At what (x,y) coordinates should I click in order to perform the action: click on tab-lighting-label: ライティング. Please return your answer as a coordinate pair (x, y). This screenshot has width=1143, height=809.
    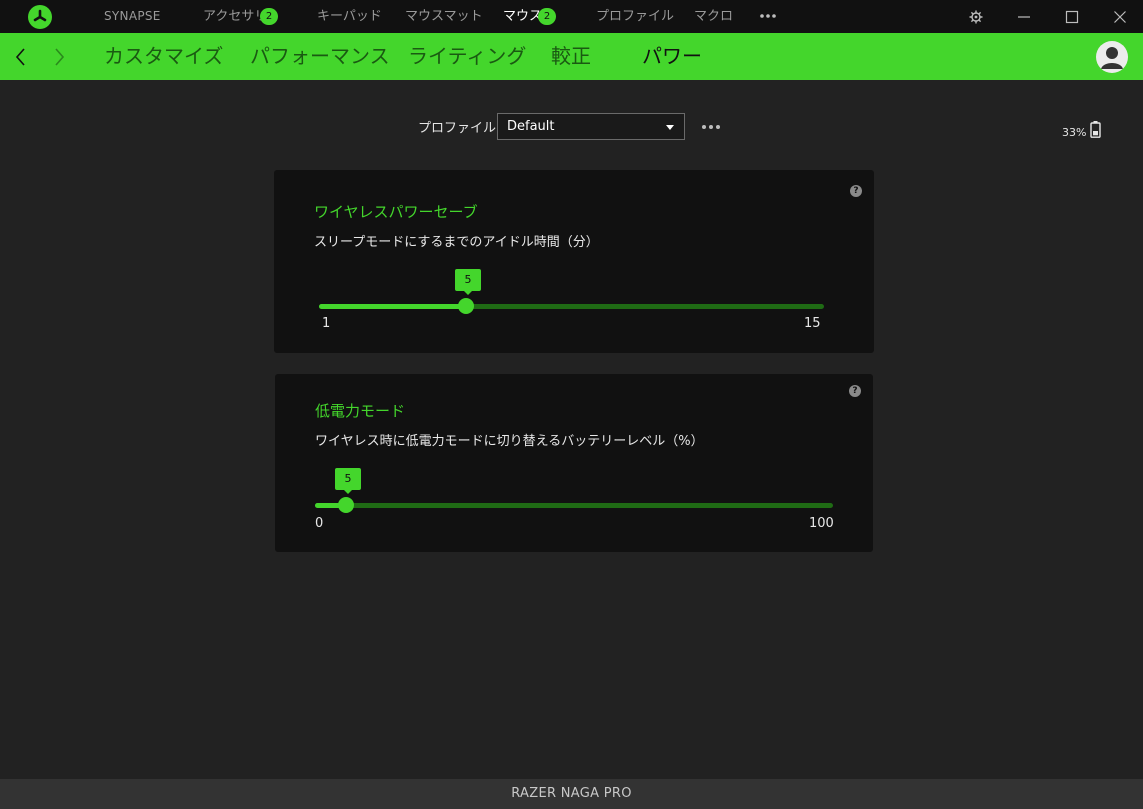
    Looking at the image, I should click on (467, 56).